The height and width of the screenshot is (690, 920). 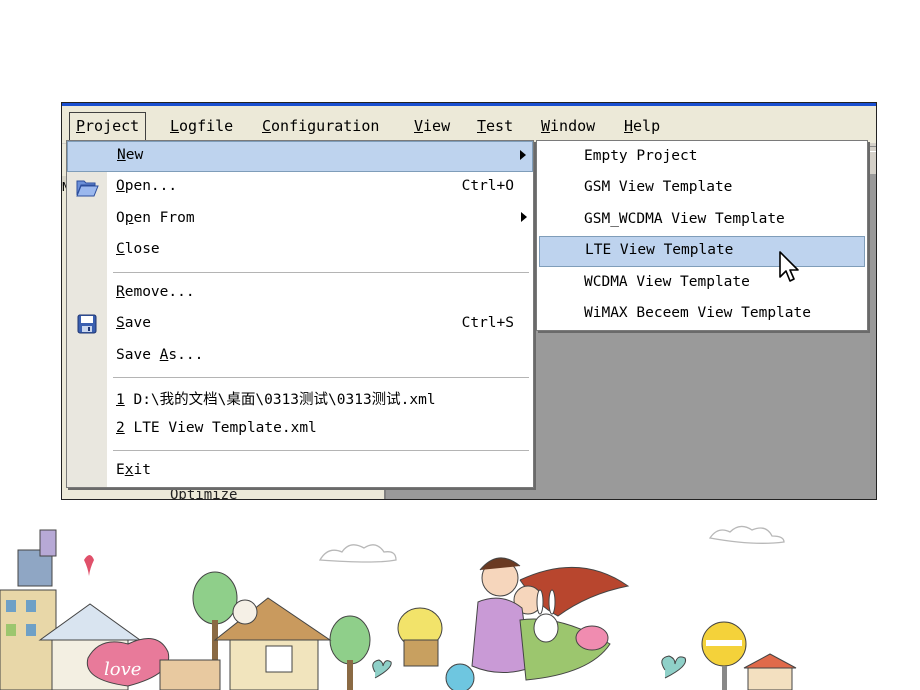 What do you see at coordinates (133, 470) in the screenshot?
I see `menu-item-label: Exit` at bounding box center [133, 470].